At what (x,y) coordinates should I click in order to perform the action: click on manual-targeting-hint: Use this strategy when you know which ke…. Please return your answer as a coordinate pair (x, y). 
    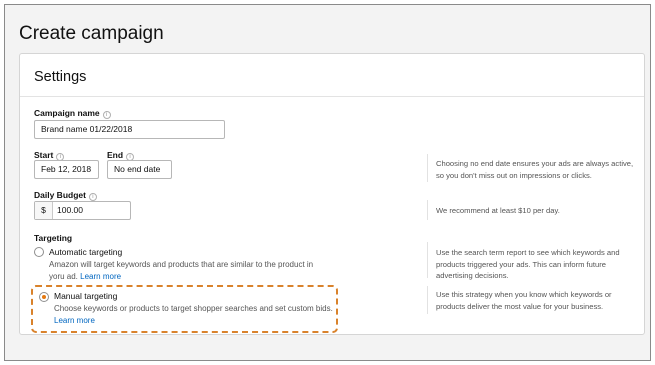
    Looking at the image, I should click on (524, 300).